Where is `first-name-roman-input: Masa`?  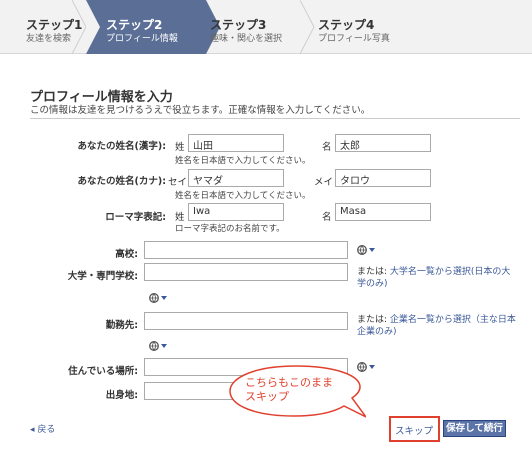
first-name-roman-input: Masa is located at coordinates (383, 212).